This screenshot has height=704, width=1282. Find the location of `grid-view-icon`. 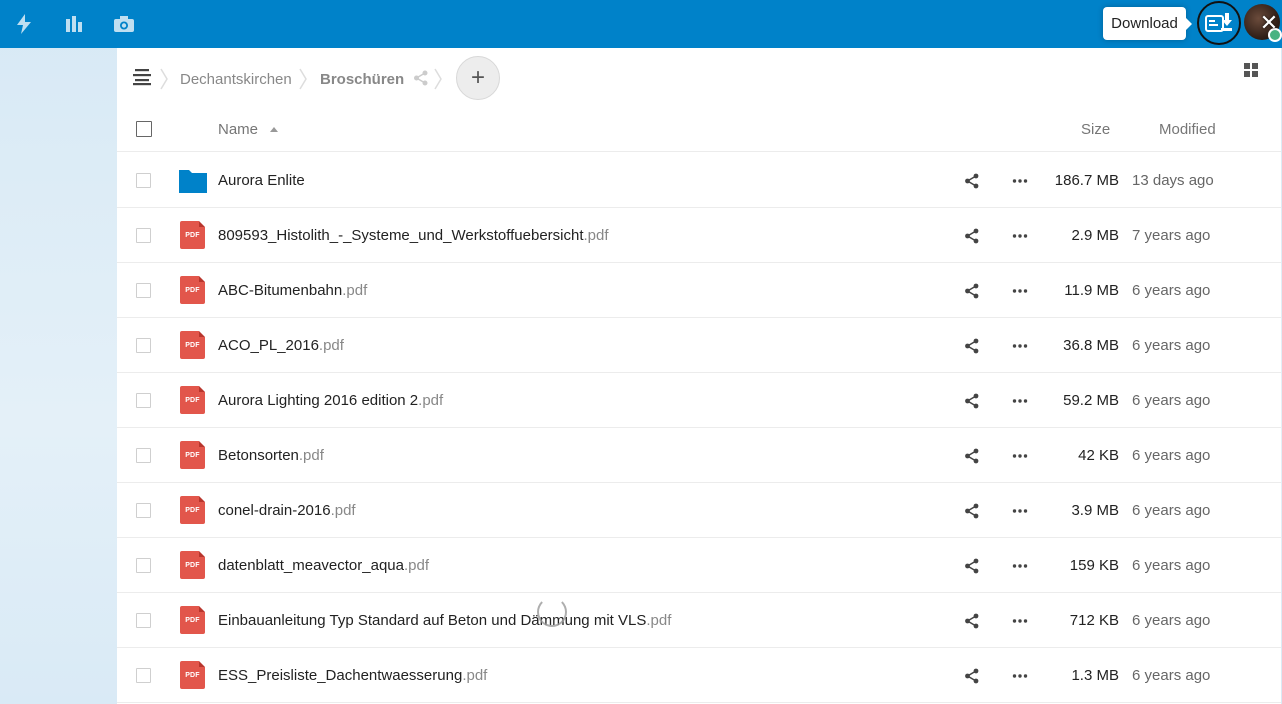

grid-view-icon is located at coordinates (1251, 70).